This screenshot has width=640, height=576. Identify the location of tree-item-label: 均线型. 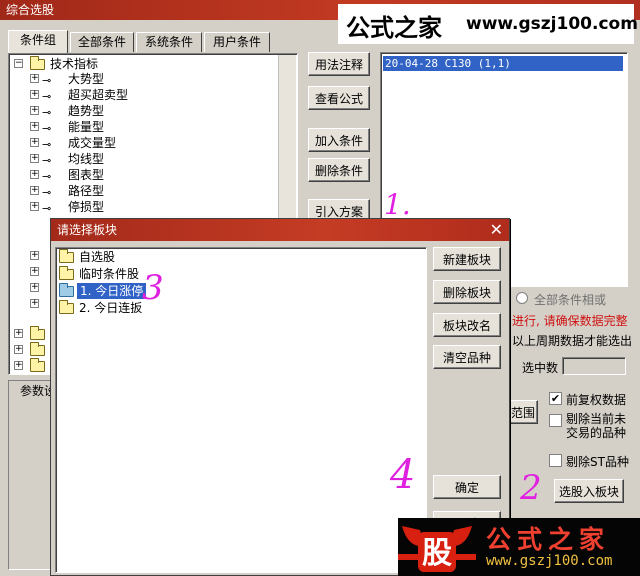
(86, 159).